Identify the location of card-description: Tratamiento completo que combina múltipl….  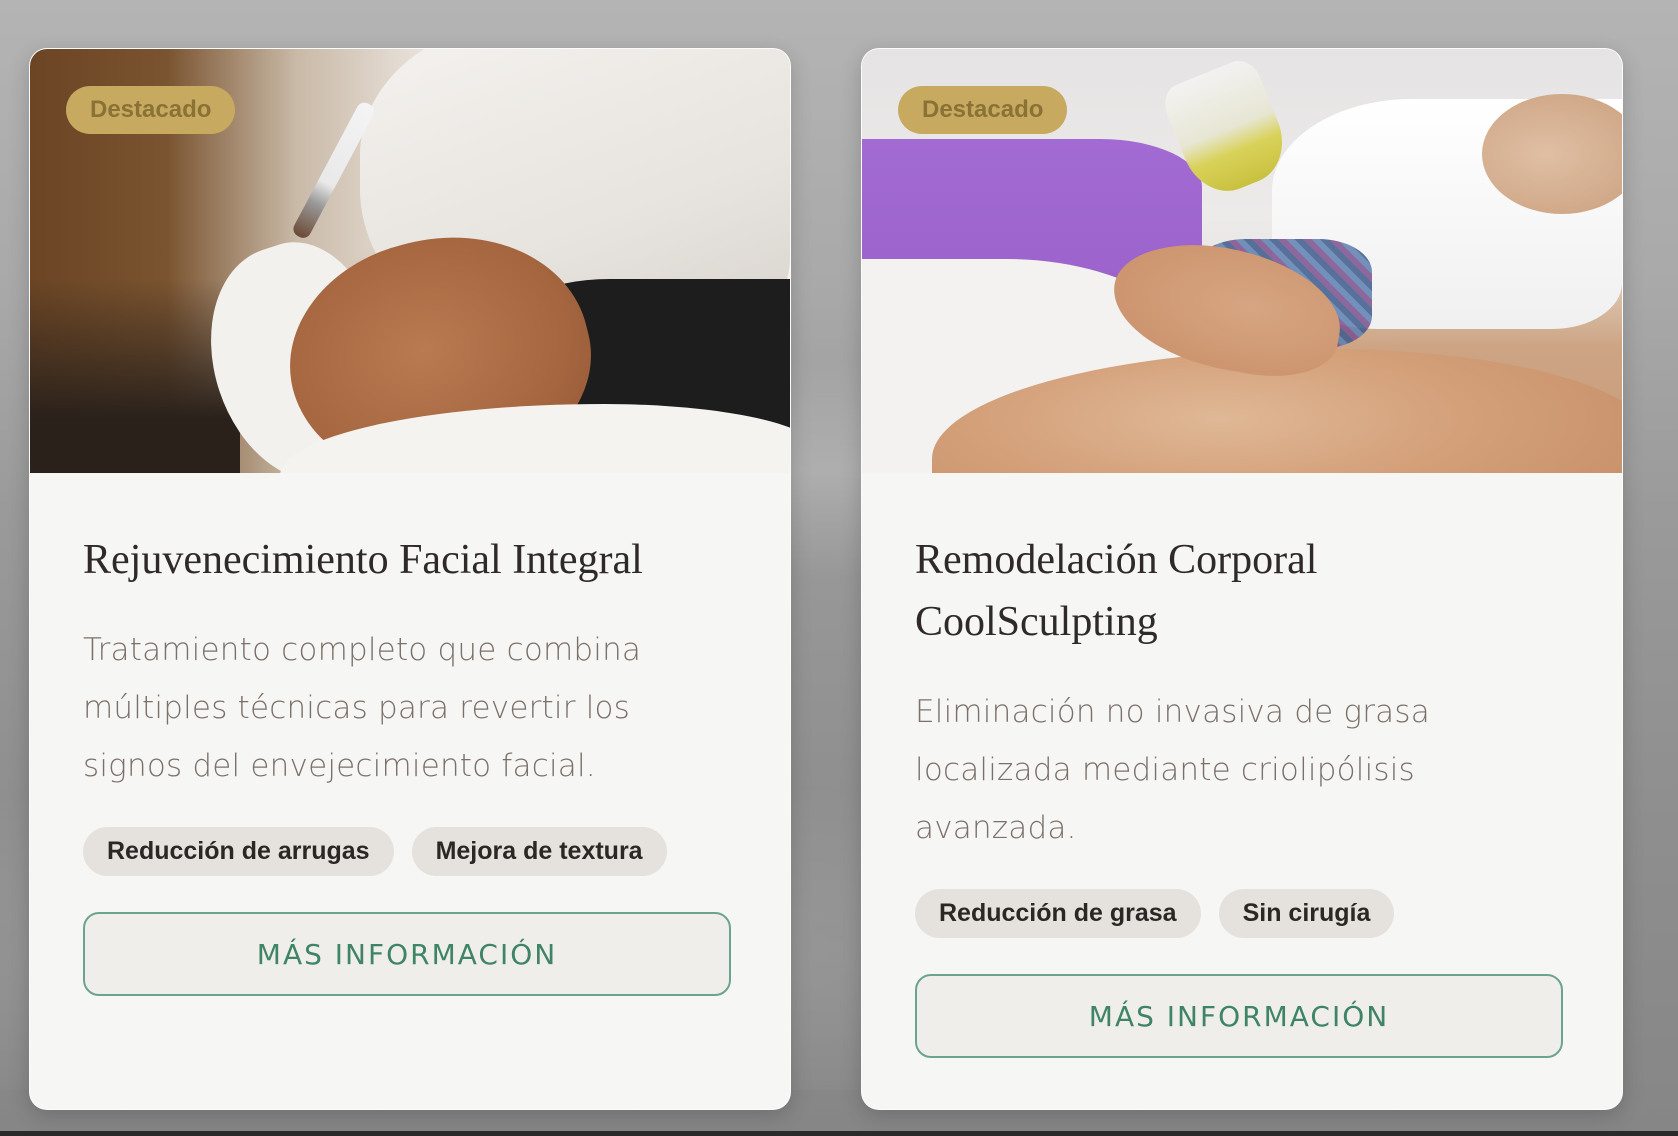
(362, 708).